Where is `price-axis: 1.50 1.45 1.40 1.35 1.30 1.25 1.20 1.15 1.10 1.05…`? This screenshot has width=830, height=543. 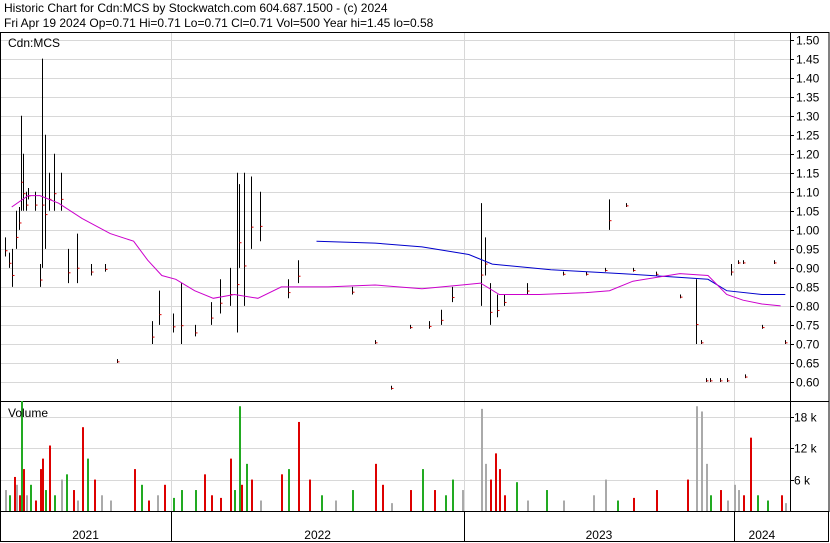 price-axis: 1.50 1.45 1.40 1.35 1.30 1.25 1.20 1.15 1.10 1.05… is located at coordinates (805, 212).